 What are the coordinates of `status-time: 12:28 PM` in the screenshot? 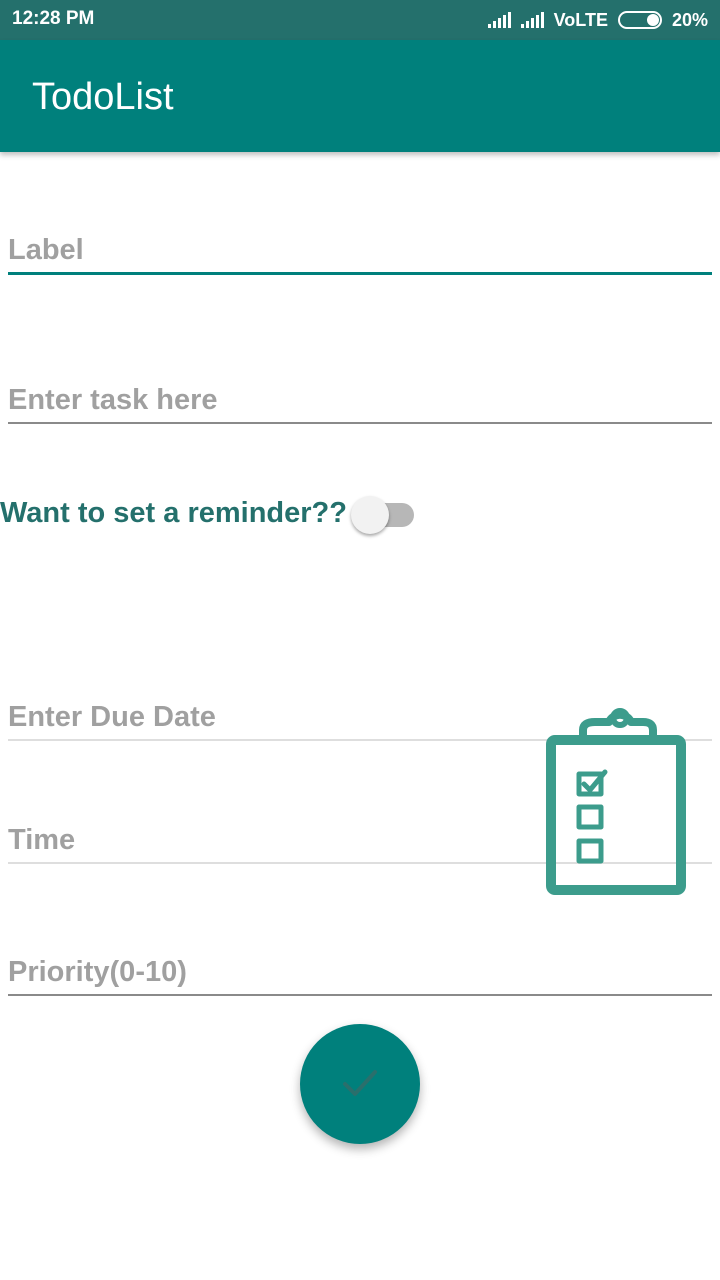 It's located at (53, 18).